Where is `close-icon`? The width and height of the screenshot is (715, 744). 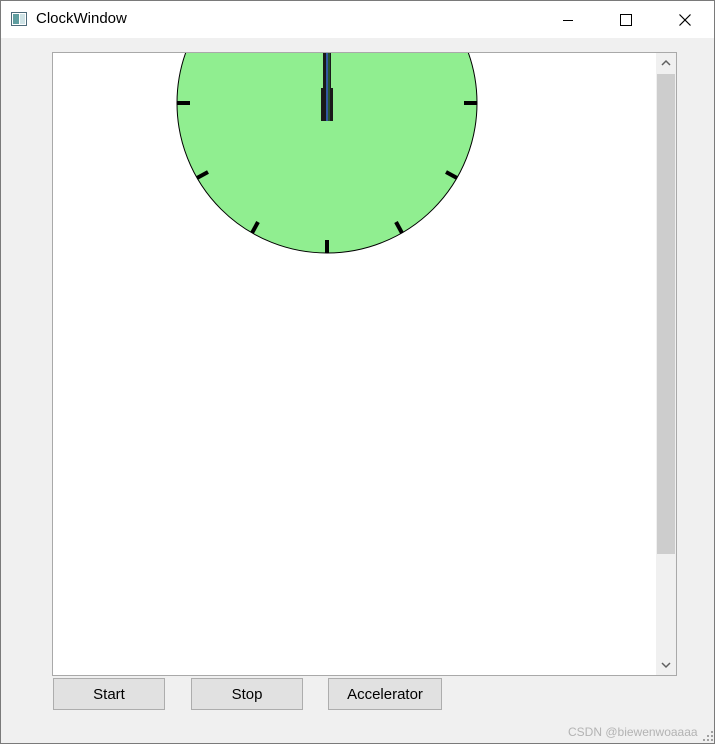 close-icon is located at coordinates (685, 19).